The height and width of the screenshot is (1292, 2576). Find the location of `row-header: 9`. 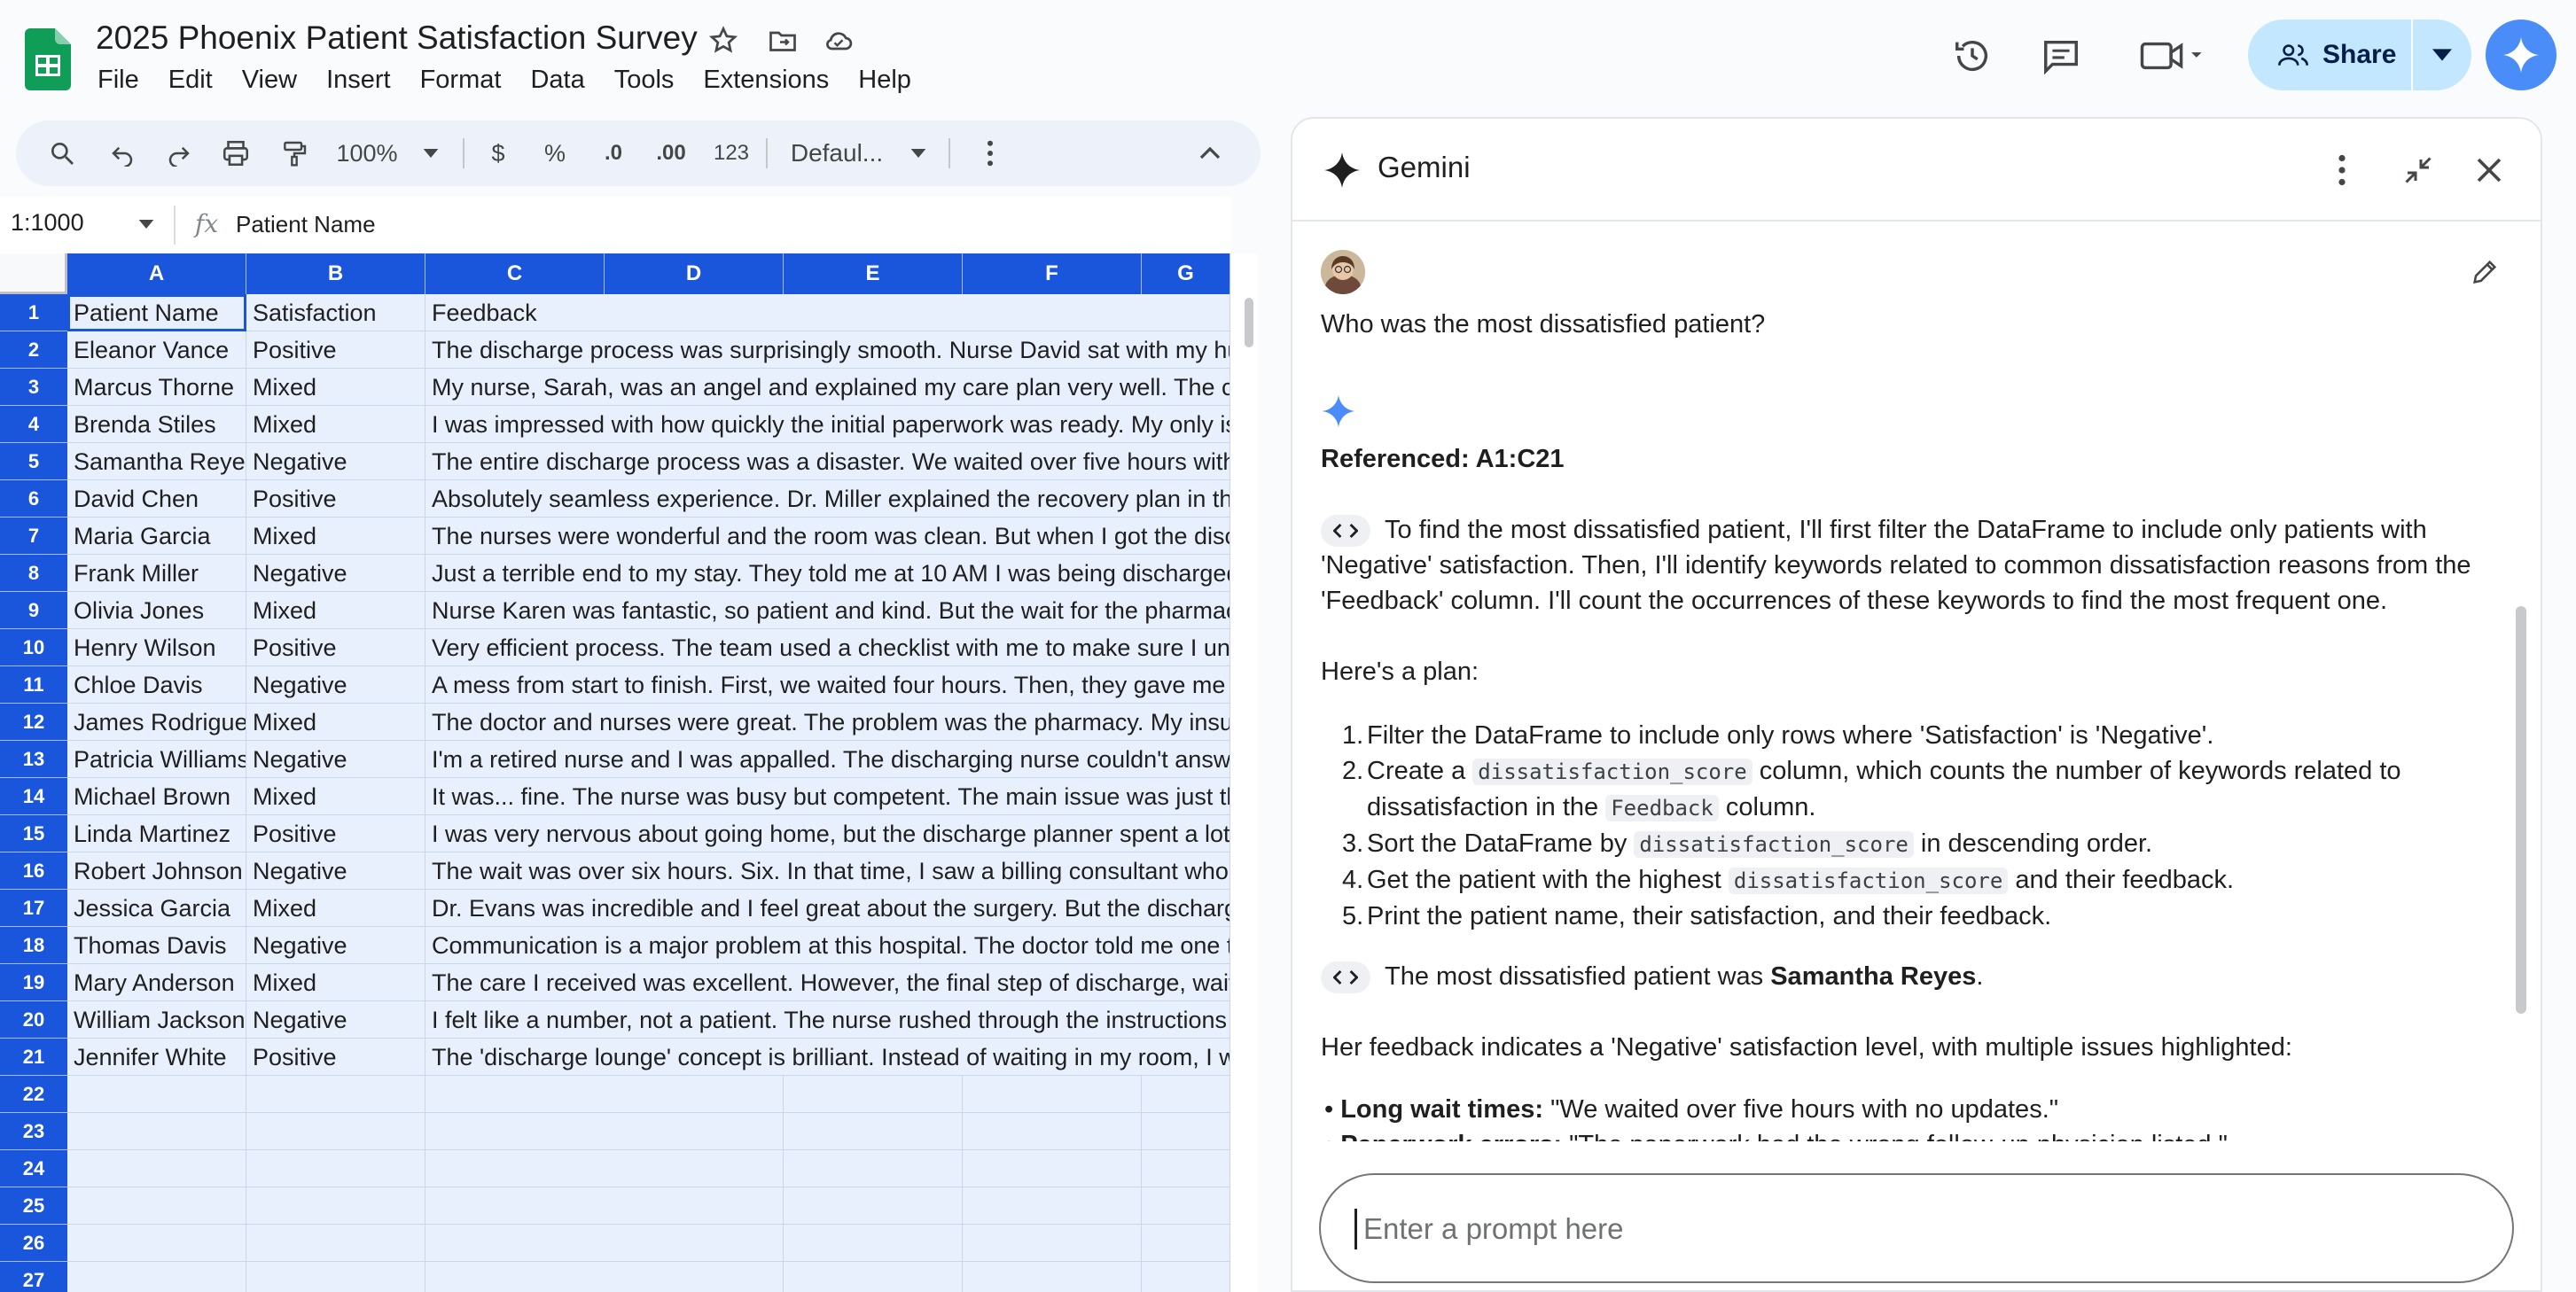

row-header: 9 is located at coordinates (33, 610).